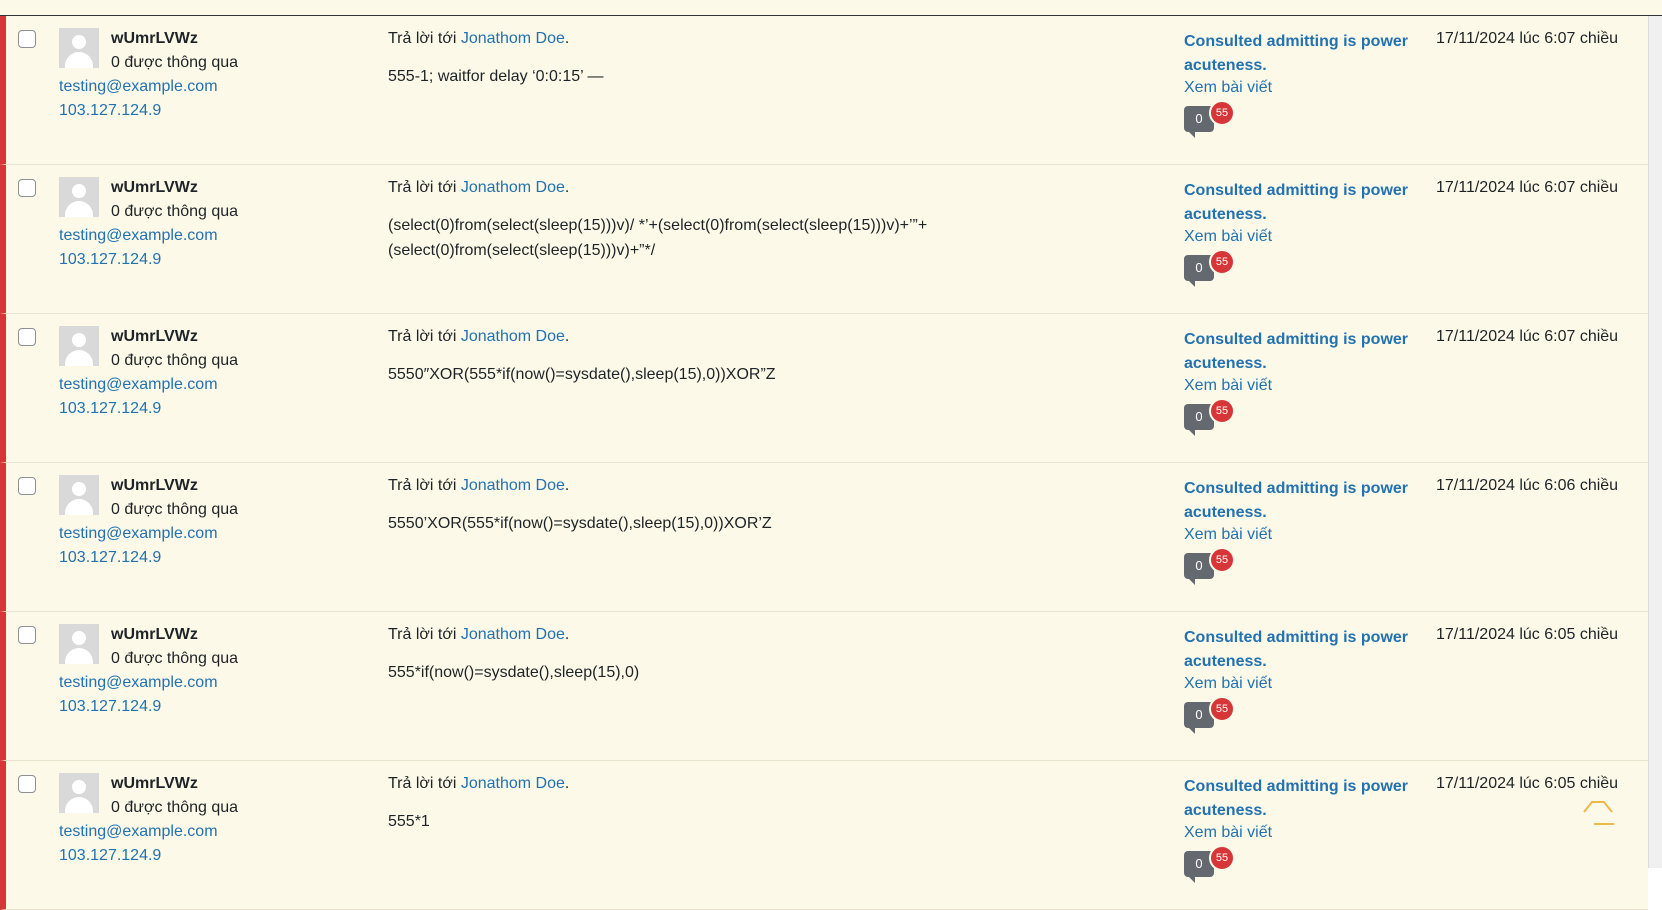 This screenshot has height=910, width=1662. What do you see at coordinates (1598, 812) in the screenshot?
I see `scroll-to-top-icon` at bounding box center [1598, 812].